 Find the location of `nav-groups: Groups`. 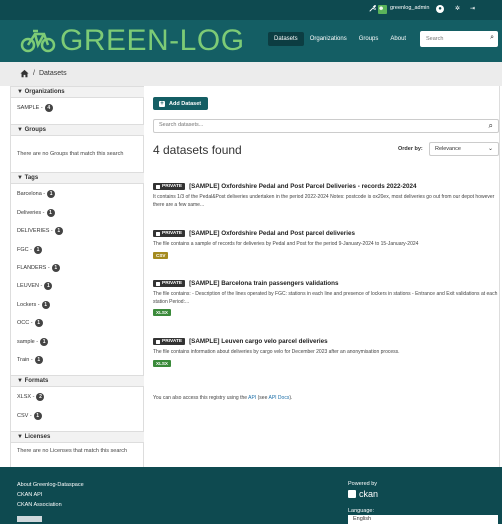

nav-groups: Groups is located at coordinates (369, 39).